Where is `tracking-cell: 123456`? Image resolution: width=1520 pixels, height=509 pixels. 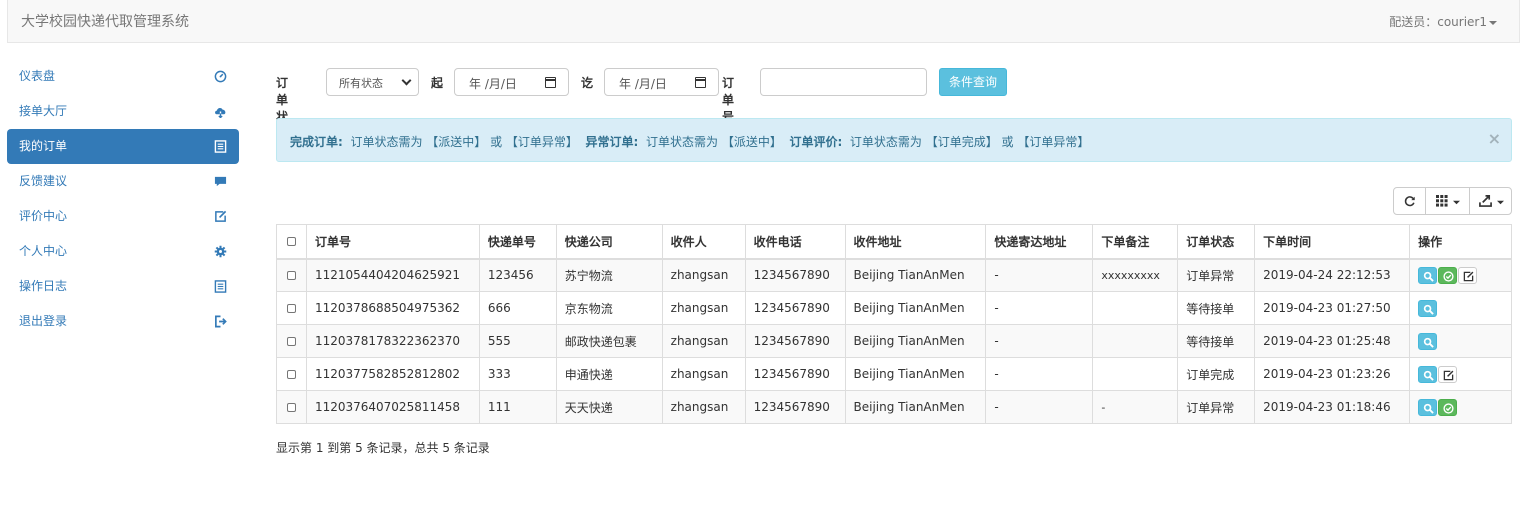 tracking-cell: 123456 is located at coordinates (517, 275).